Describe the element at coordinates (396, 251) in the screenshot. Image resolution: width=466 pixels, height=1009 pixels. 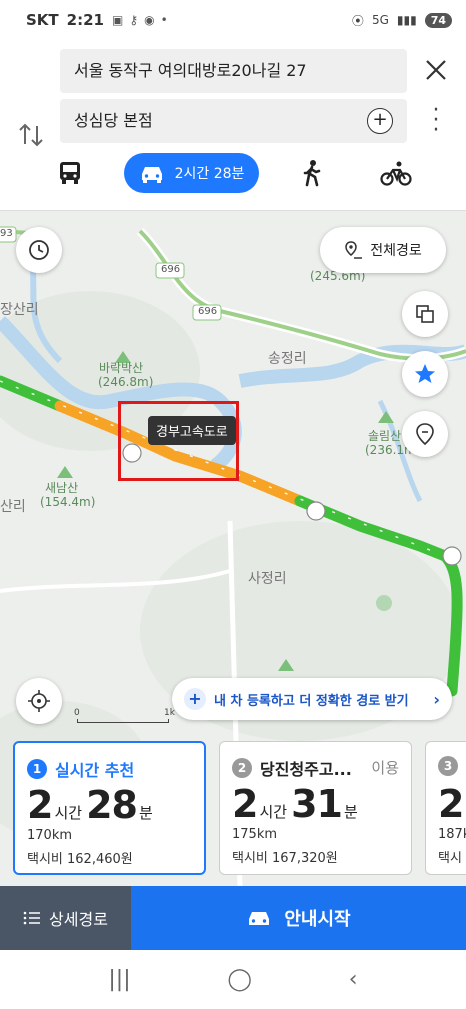
I see `full-route-label: 전체경로` at that location.